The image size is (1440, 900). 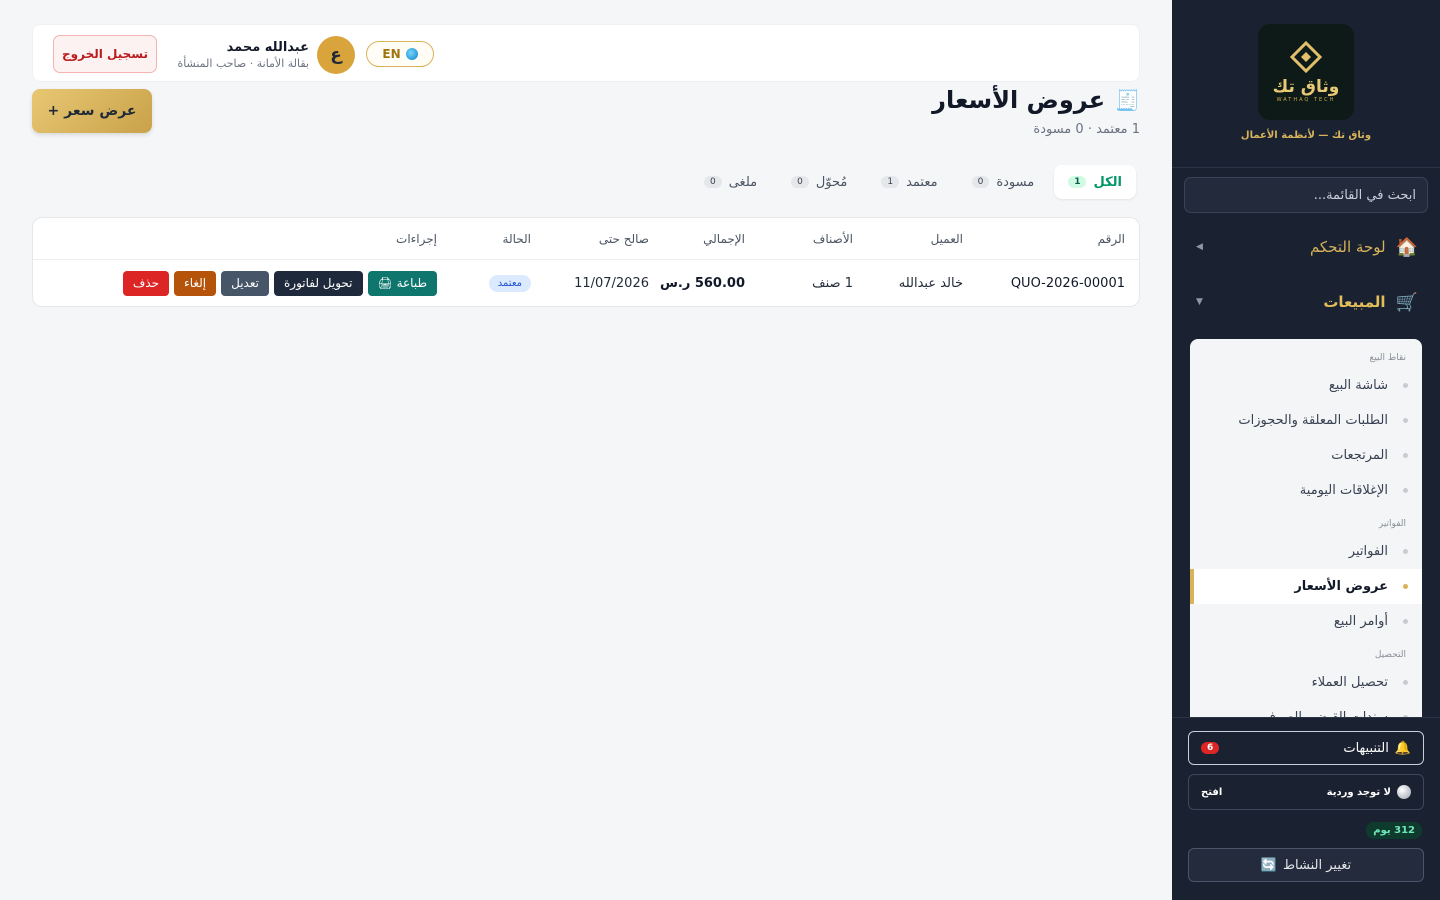 What do you see at coordinates (318, 283) in the screenshot?
I see `convert-to-invoice-button: تحويل لفاتورة` at bounding box center [318, 283].